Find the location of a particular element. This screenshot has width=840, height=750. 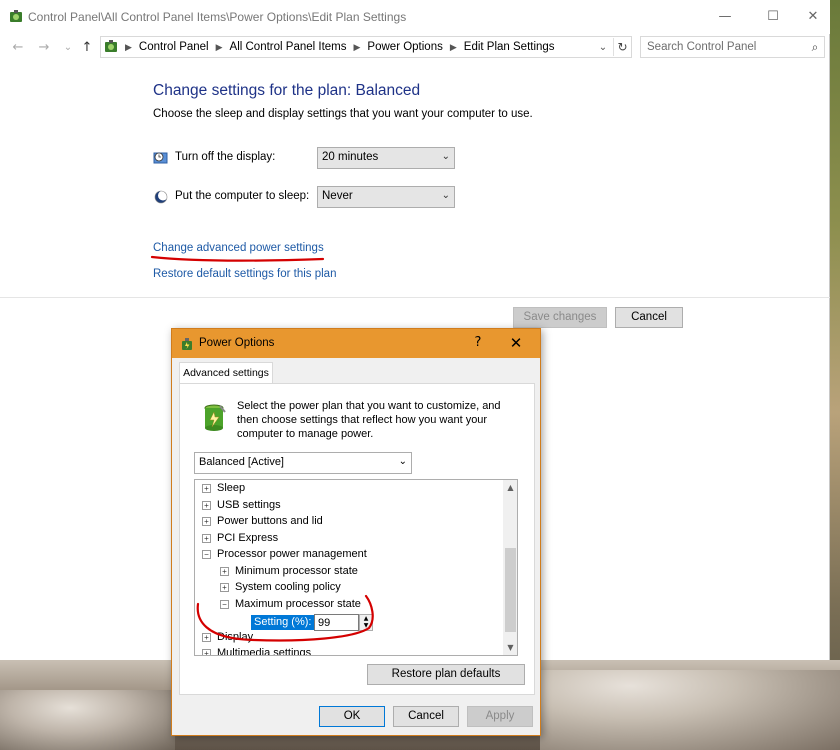

tree-item-sleep: + Sleep is located at coordinates (223, 490).